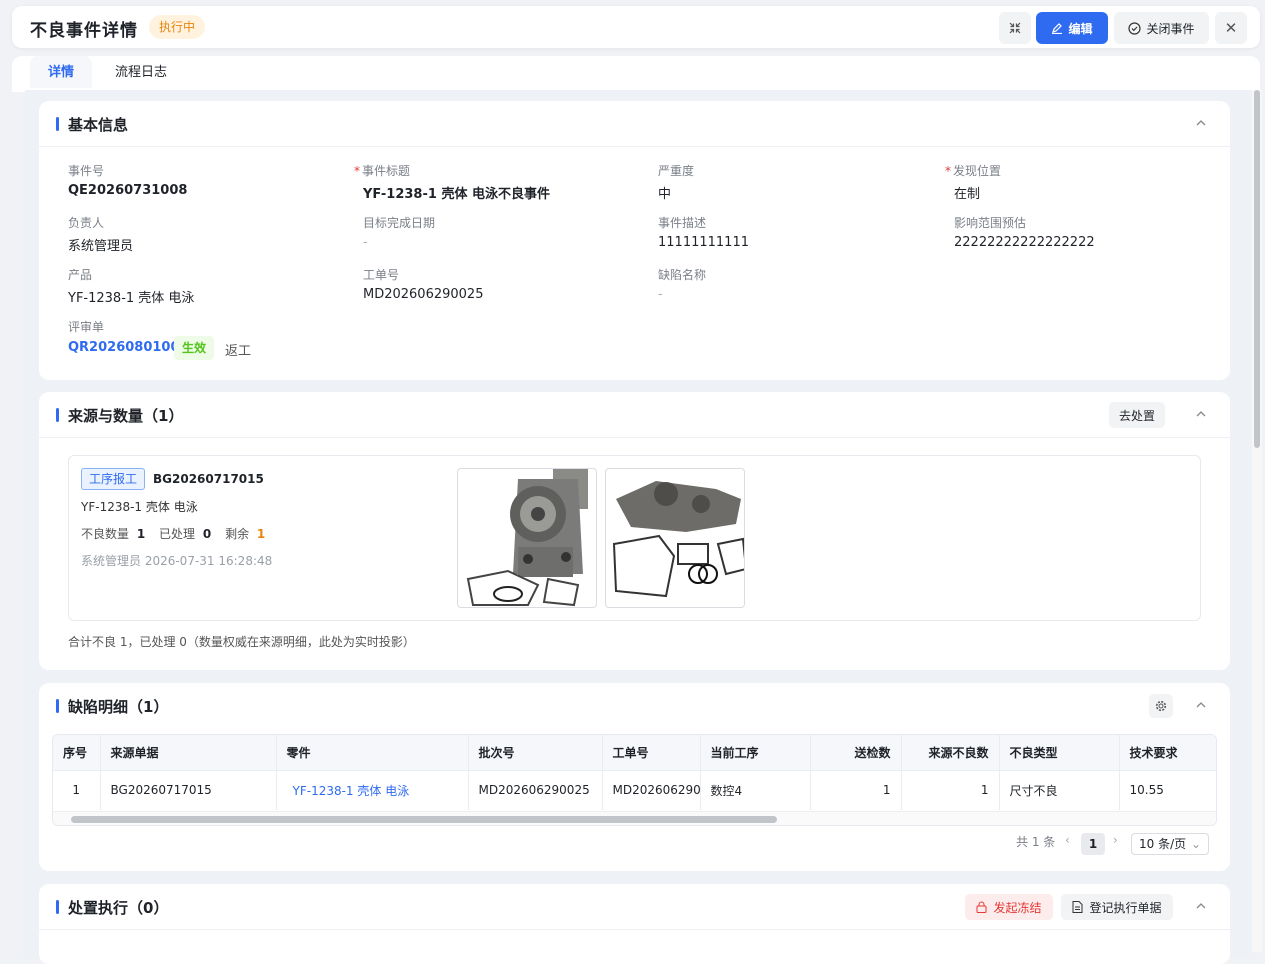  I want to click on next-page-icon: ›, so click(1115, 840).